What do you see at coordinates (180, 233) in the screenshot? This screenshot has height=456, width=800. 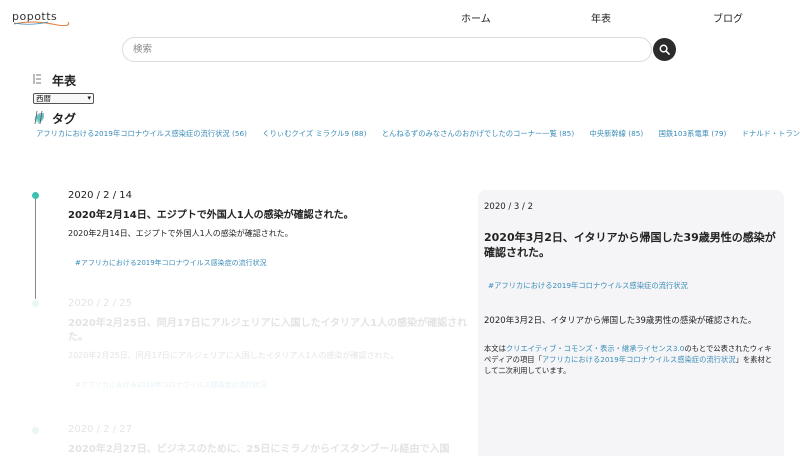 I see `entry-body: 2020年2月14日、エジプトで外国人1人の感染が確認された。` at bounding box center [180, 233].